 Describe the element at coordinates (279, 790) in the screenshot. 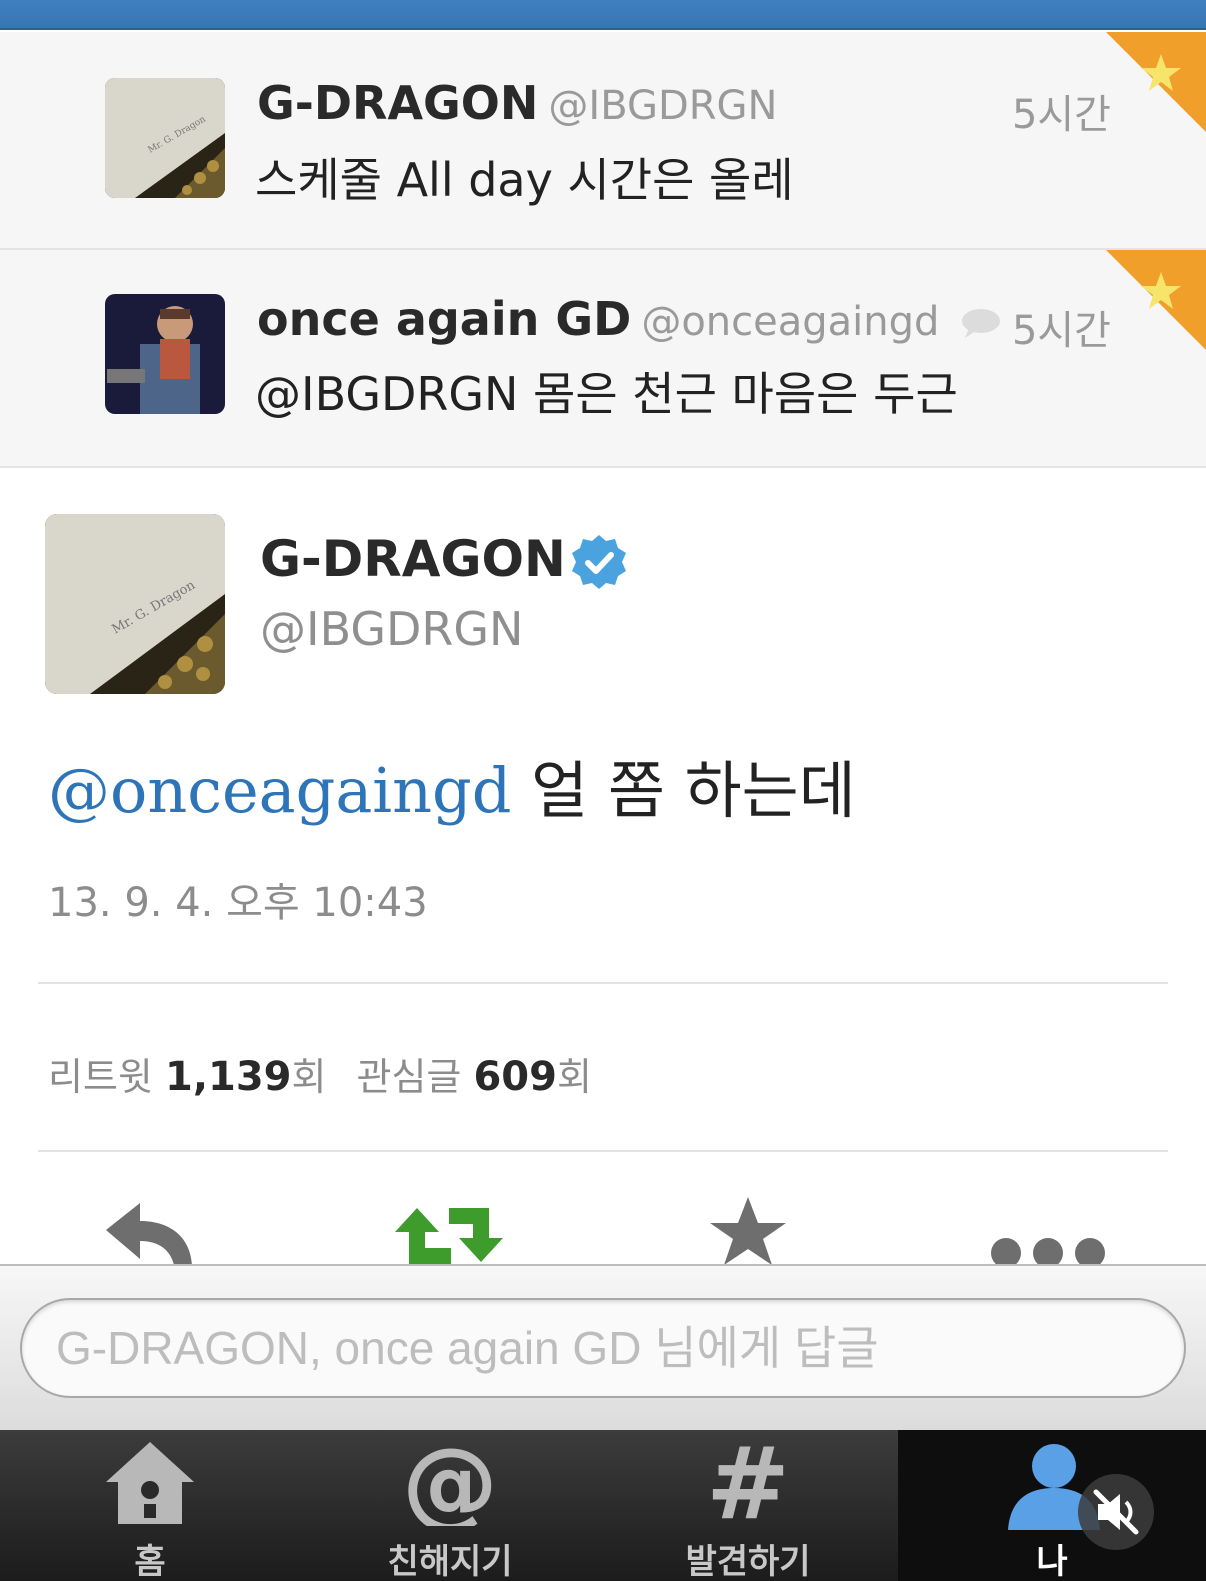

I see `mention-link: @onceagaingd` at that location.